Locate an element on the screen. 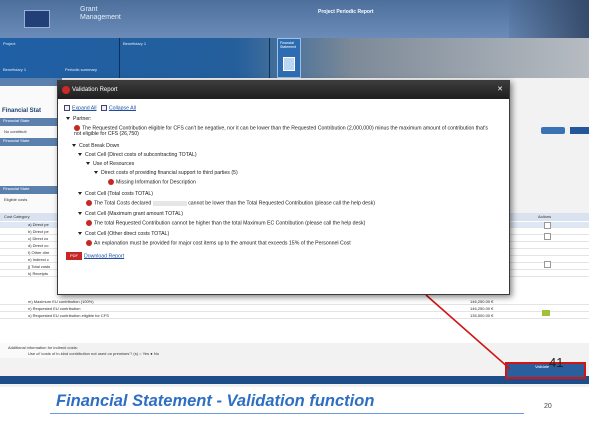 The height and width of the screenshot is (435, 589). cost-cell-total-label: Cost Cell (Total costs TOTAL) is located at coordinates (119, 194).